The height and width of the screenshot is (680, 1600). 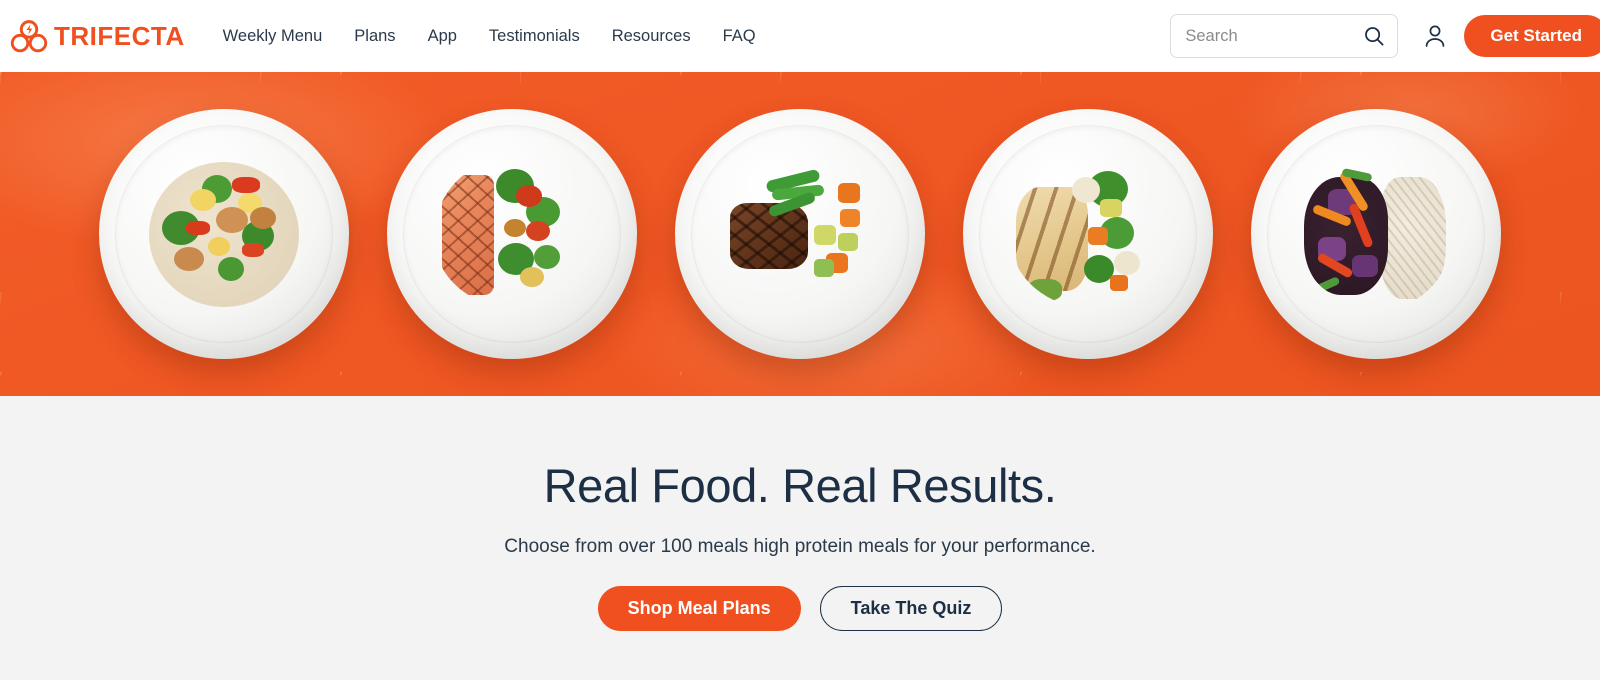 What do you see at coordinates (739, 36) in the screenshot?
I see `nav-item-faq: FAQ` at bounding box center [739, 36].